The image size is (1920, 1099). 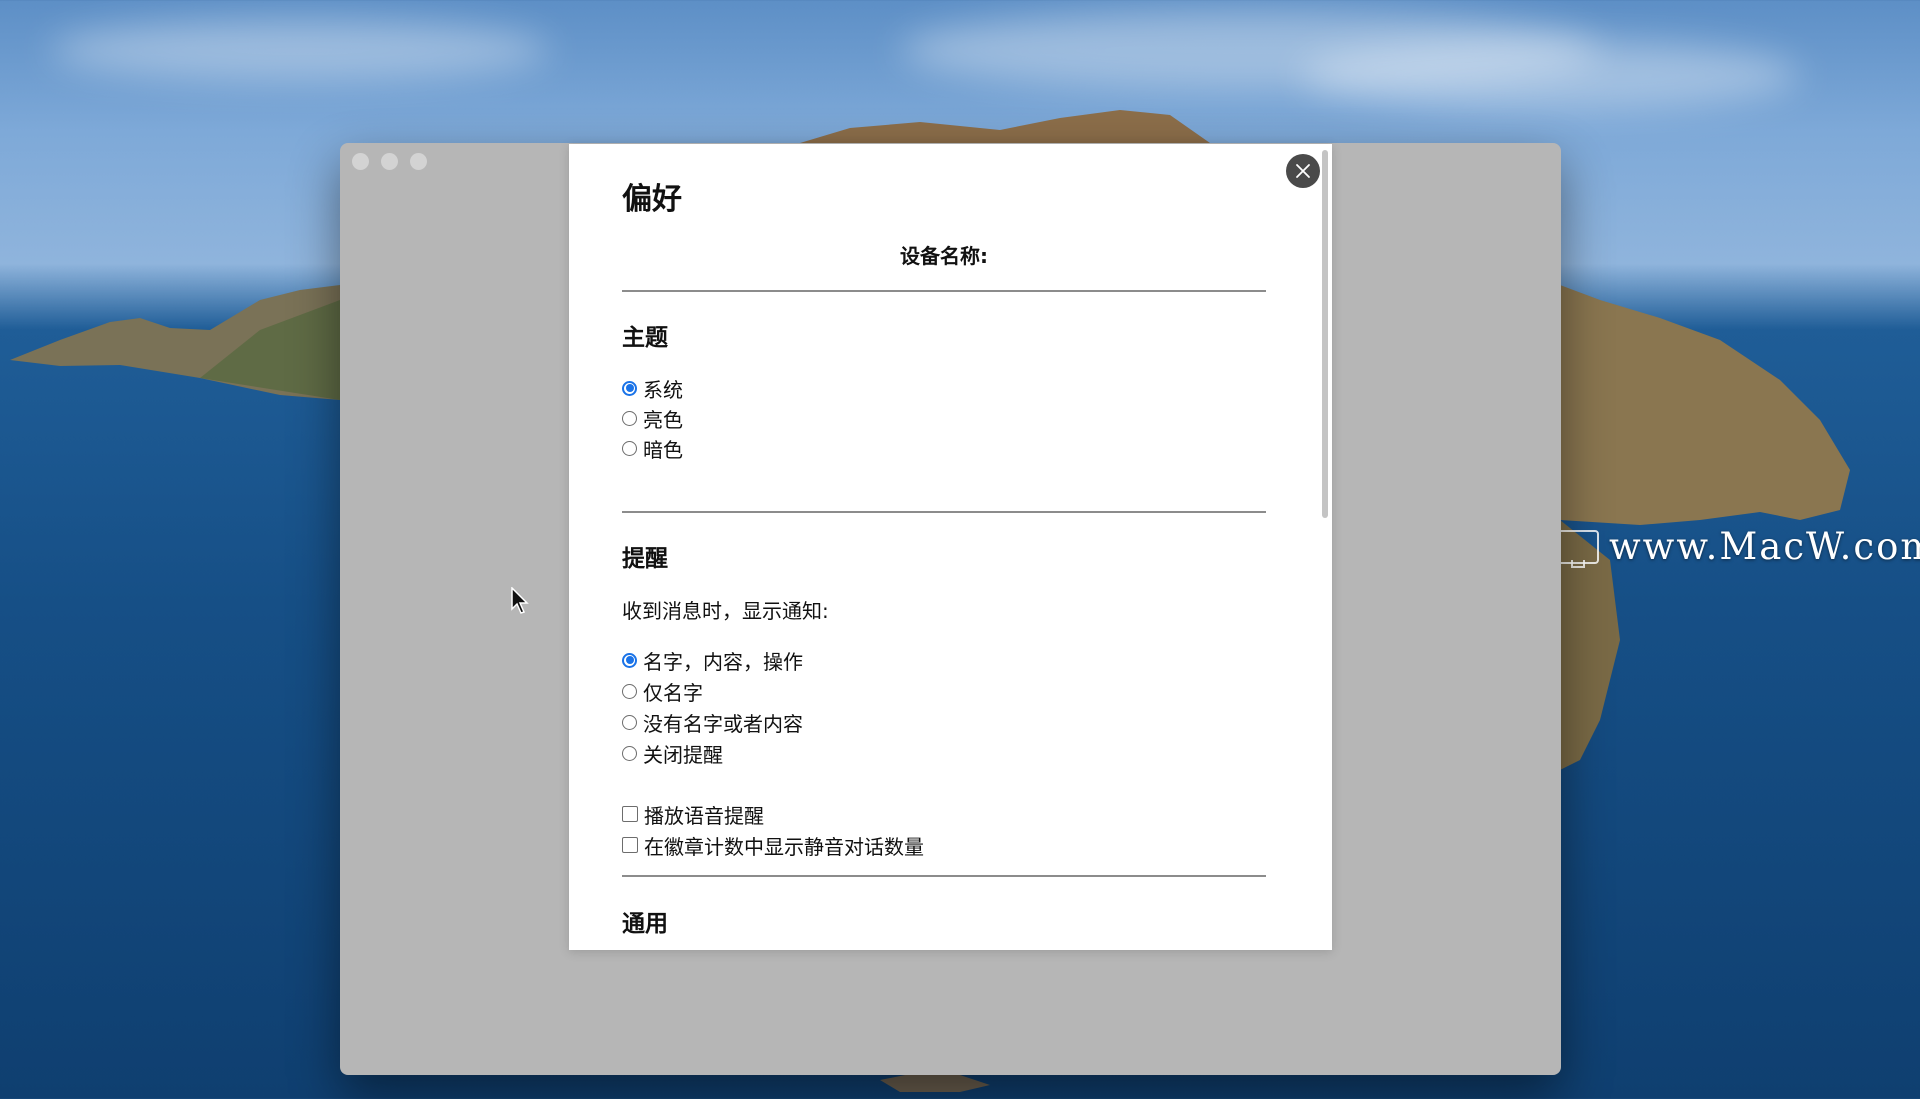 I want to click on theme-option-dark: 暗色, so click(x=652, y=448).